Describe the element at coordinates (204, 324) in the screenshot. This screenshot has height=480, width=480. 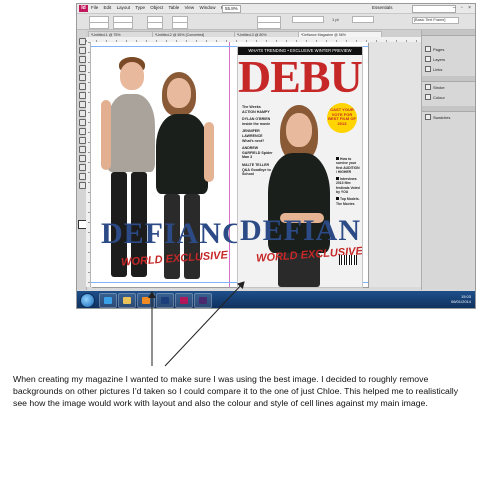
I see `arrow-to-cover` at that location.